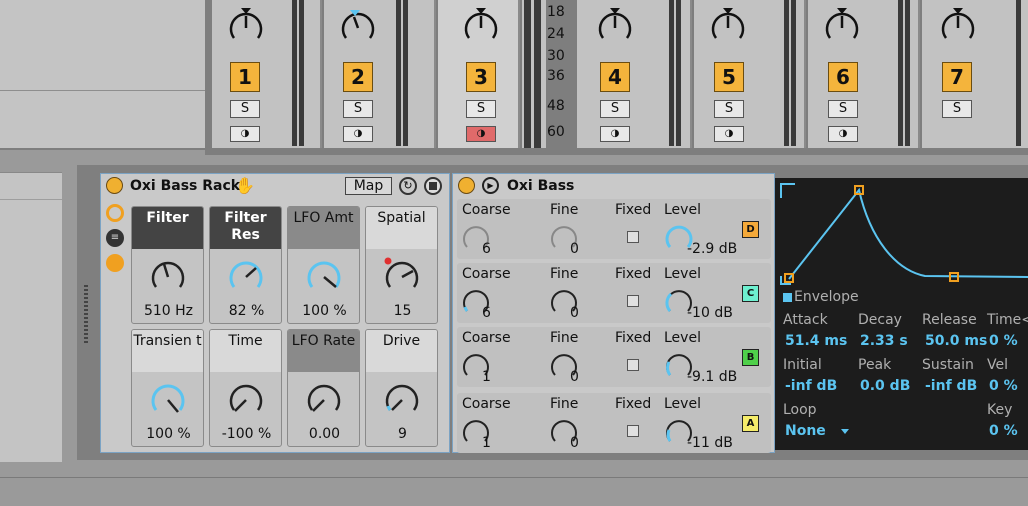 This screenshot has height=506, width=1028. What do you see at coordinates (481, 77) in the screenshot?
I see `track-number: 3` at bounding box center [481, 77].